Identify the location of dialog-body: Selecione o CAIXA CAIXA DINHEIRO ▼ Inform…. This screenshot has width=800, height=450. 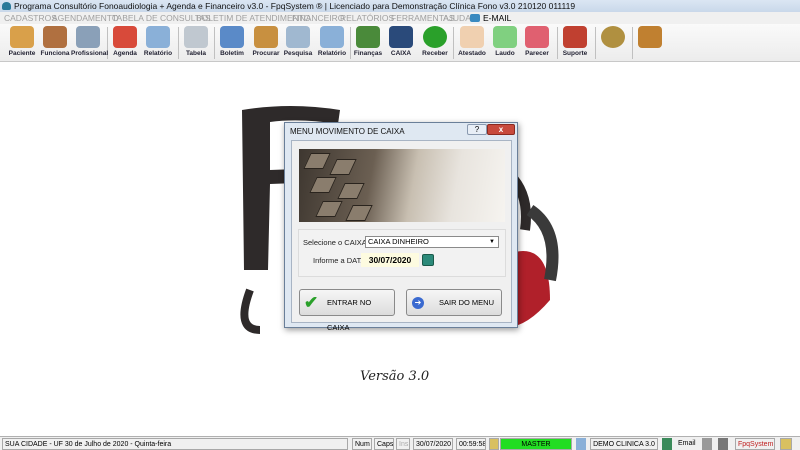
(401, 236).